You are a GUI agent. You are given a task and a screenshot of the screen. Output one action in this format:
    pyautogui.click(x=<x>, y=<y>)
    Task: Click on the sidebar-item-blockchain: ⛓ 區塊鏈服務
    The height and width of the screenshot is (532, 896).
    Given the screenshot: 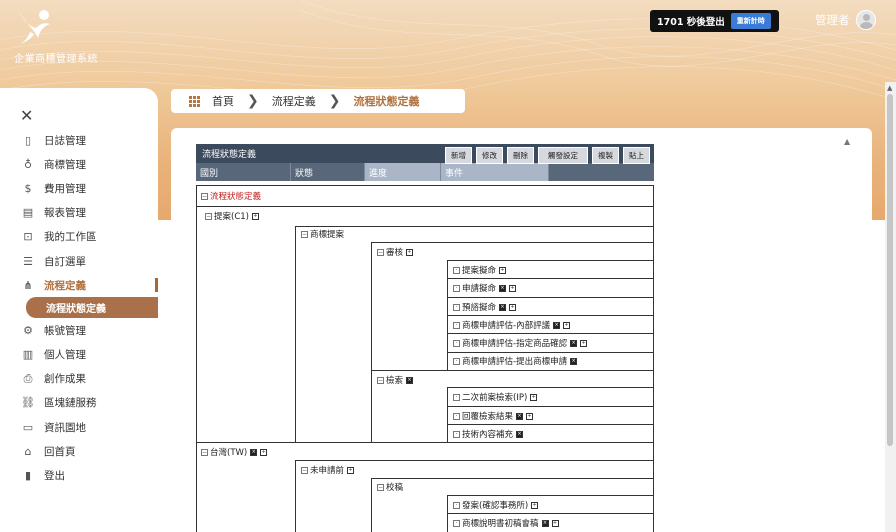 What is the action you would take?
    pyautogui.click(x=79, y=403)
    